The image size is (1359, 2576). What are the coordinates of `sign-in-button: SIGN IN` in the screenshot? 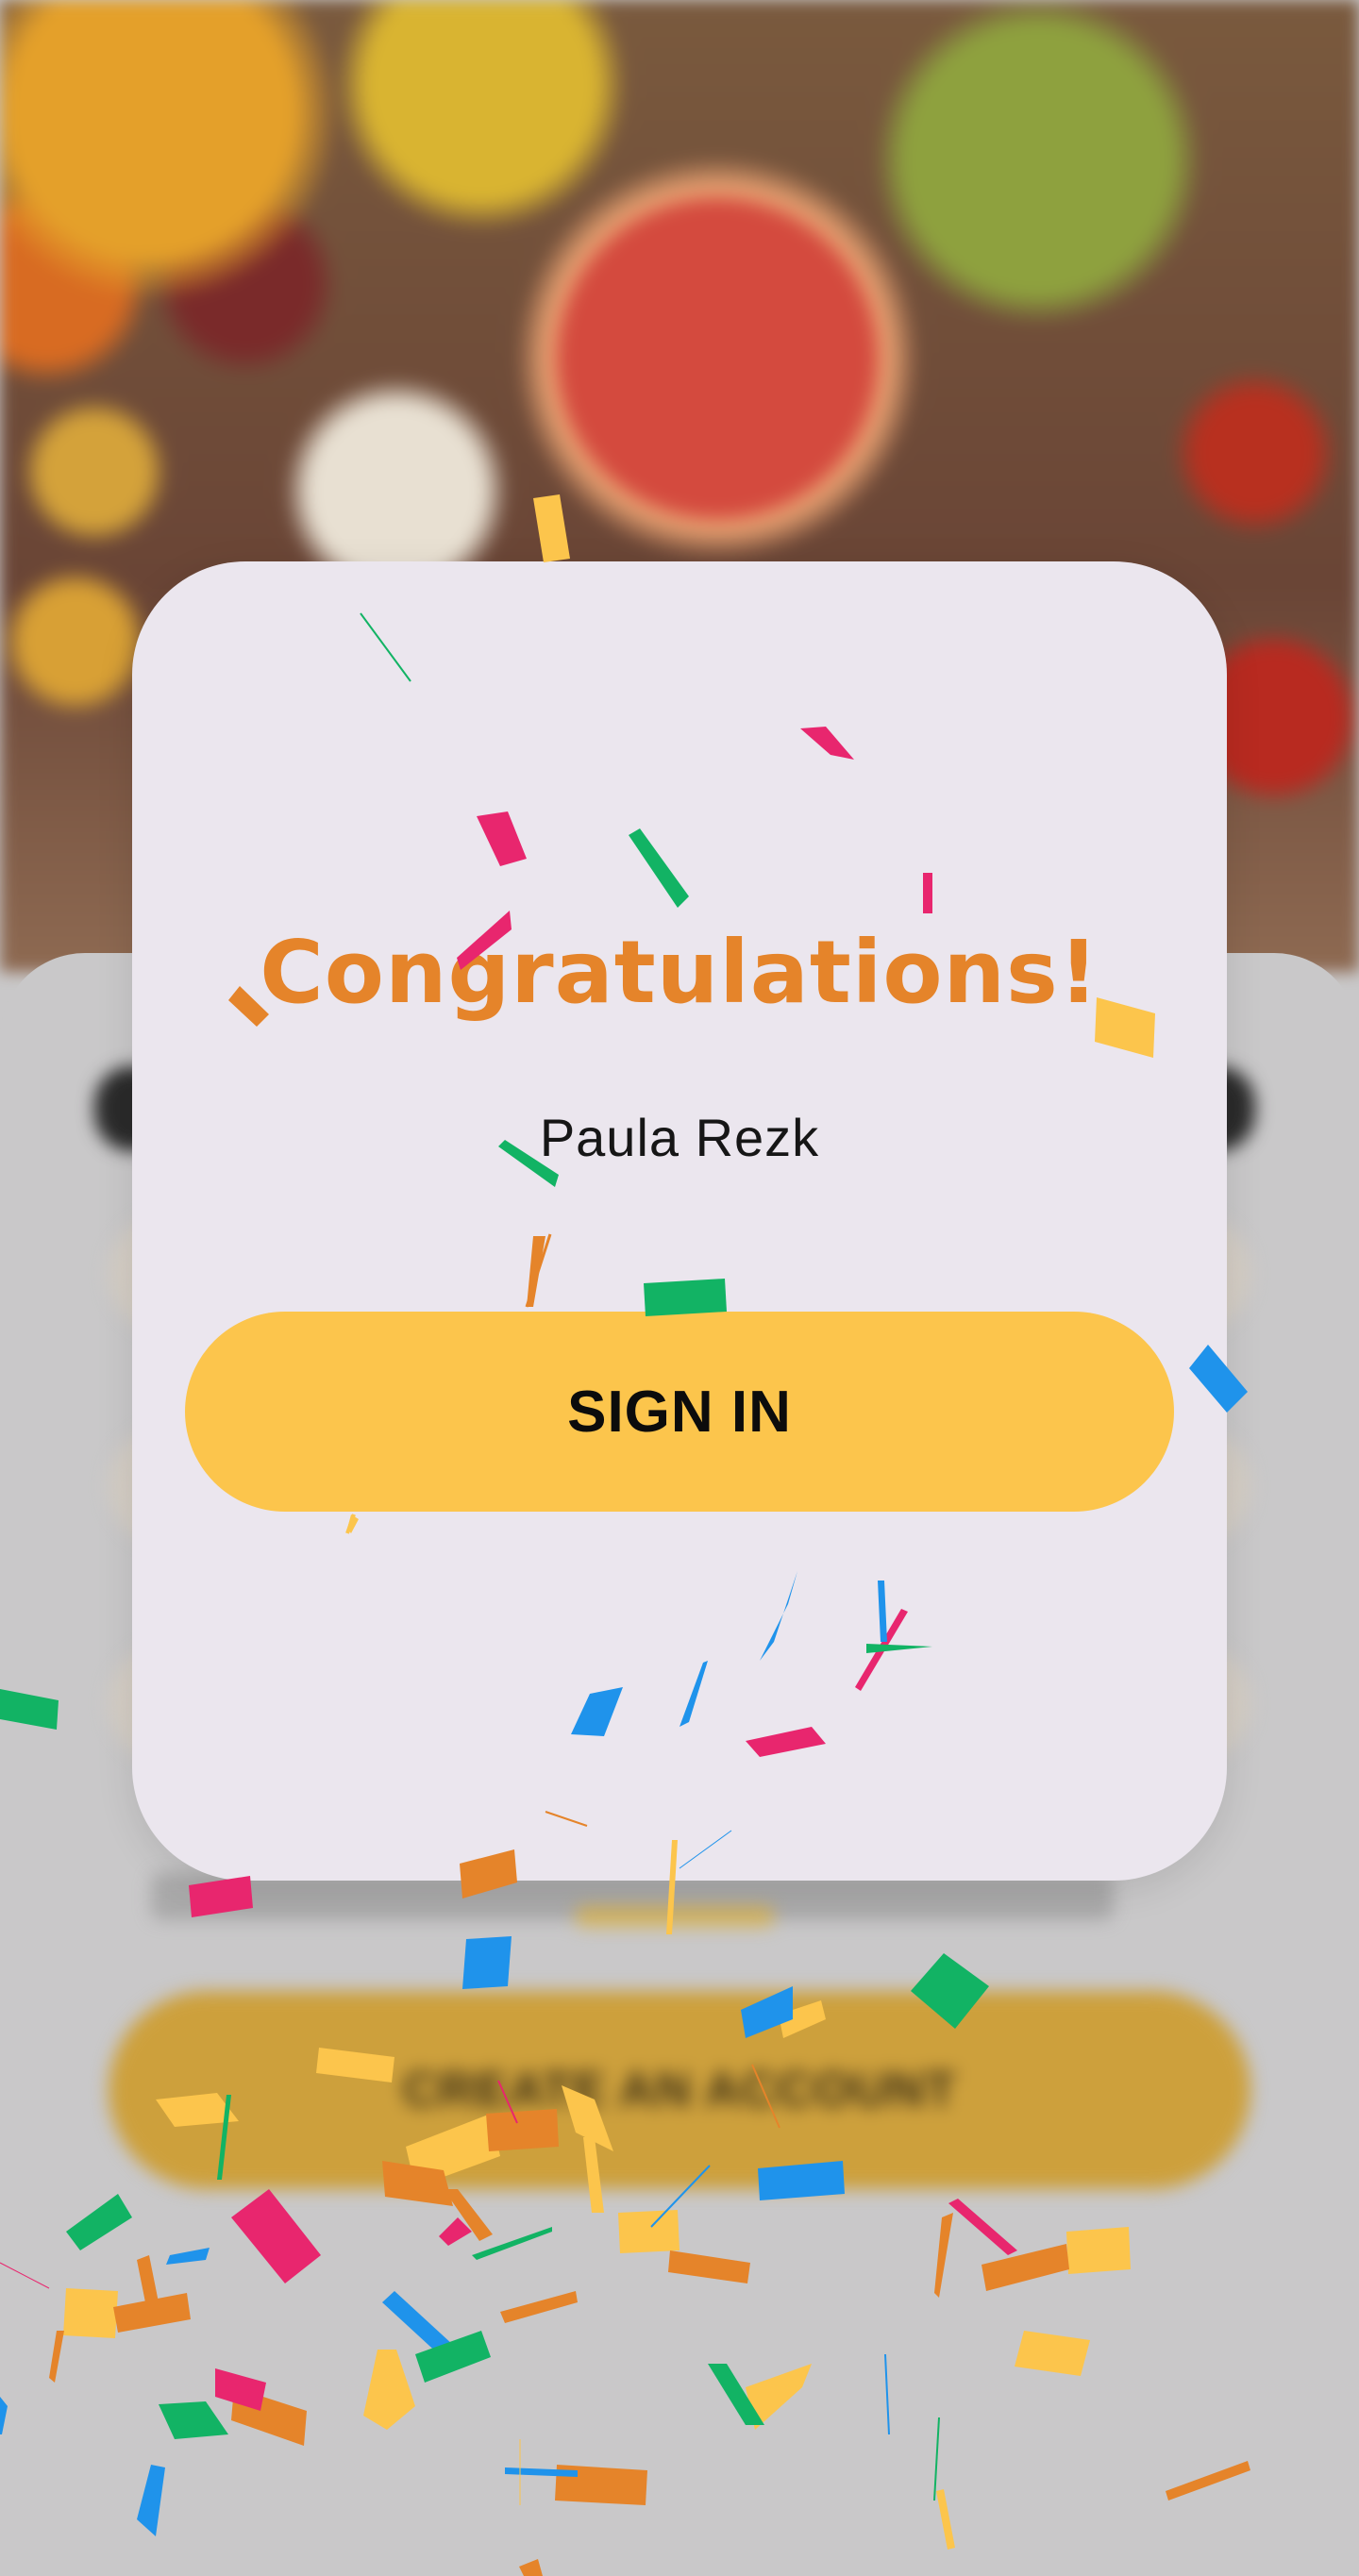 It's located at (679, 1412).